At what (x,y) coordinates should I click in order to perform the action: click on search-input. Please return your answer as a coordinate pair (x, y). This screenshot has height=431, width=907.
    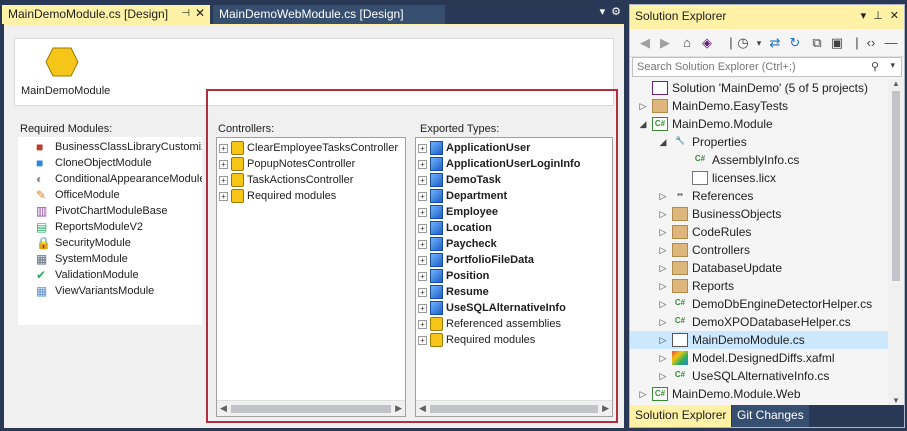
    Looking at the image, I should click on (751, 67).